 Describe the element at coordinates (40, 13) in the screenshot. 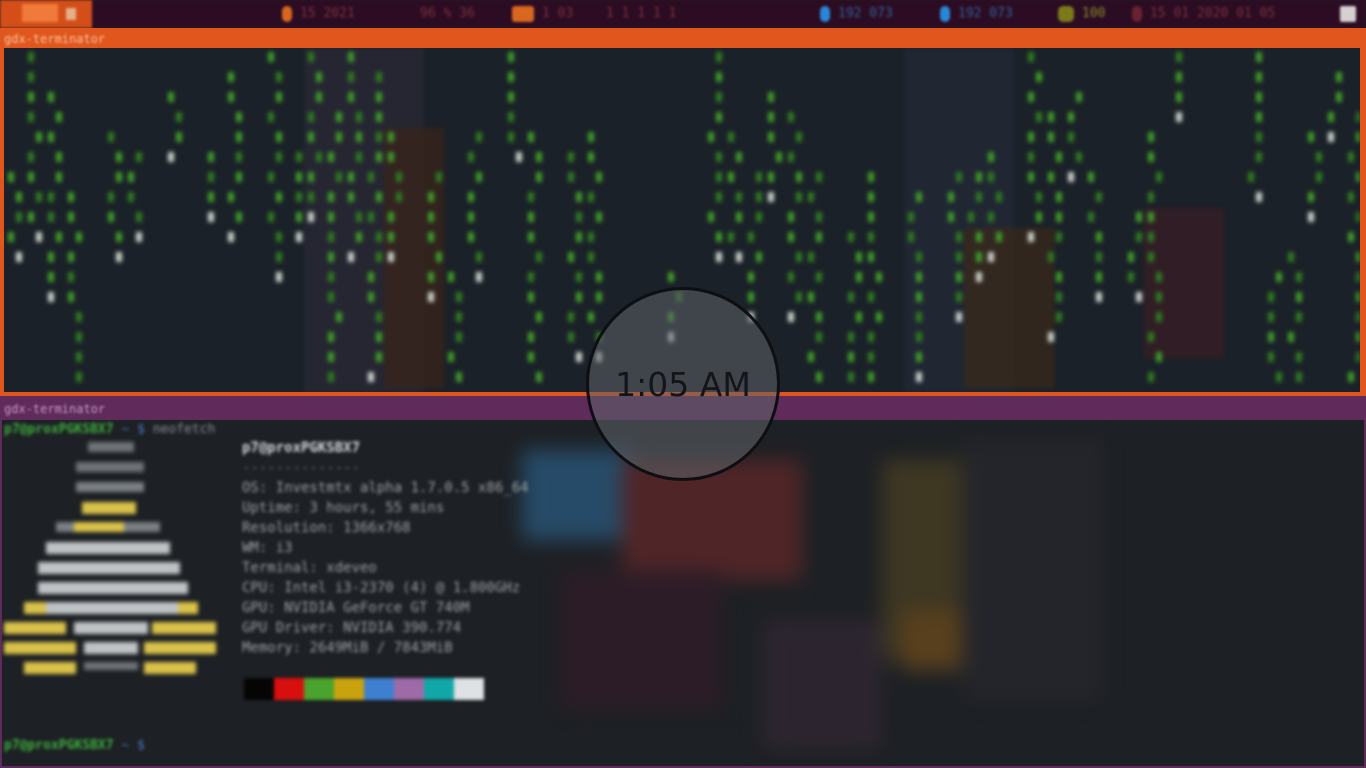

I see `workspace-active` at that location.